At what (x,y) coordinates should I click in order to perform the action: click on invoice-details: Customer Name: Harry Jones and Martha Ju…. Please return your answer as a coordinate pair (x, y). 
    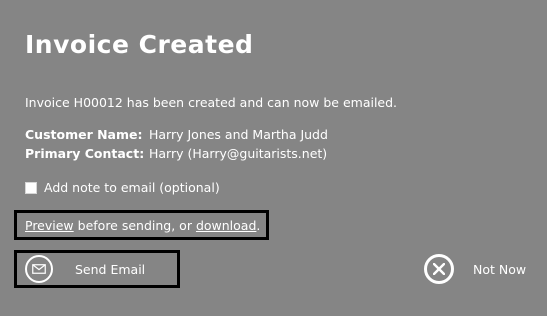
    Looking at the image, I should click on (176, 144).